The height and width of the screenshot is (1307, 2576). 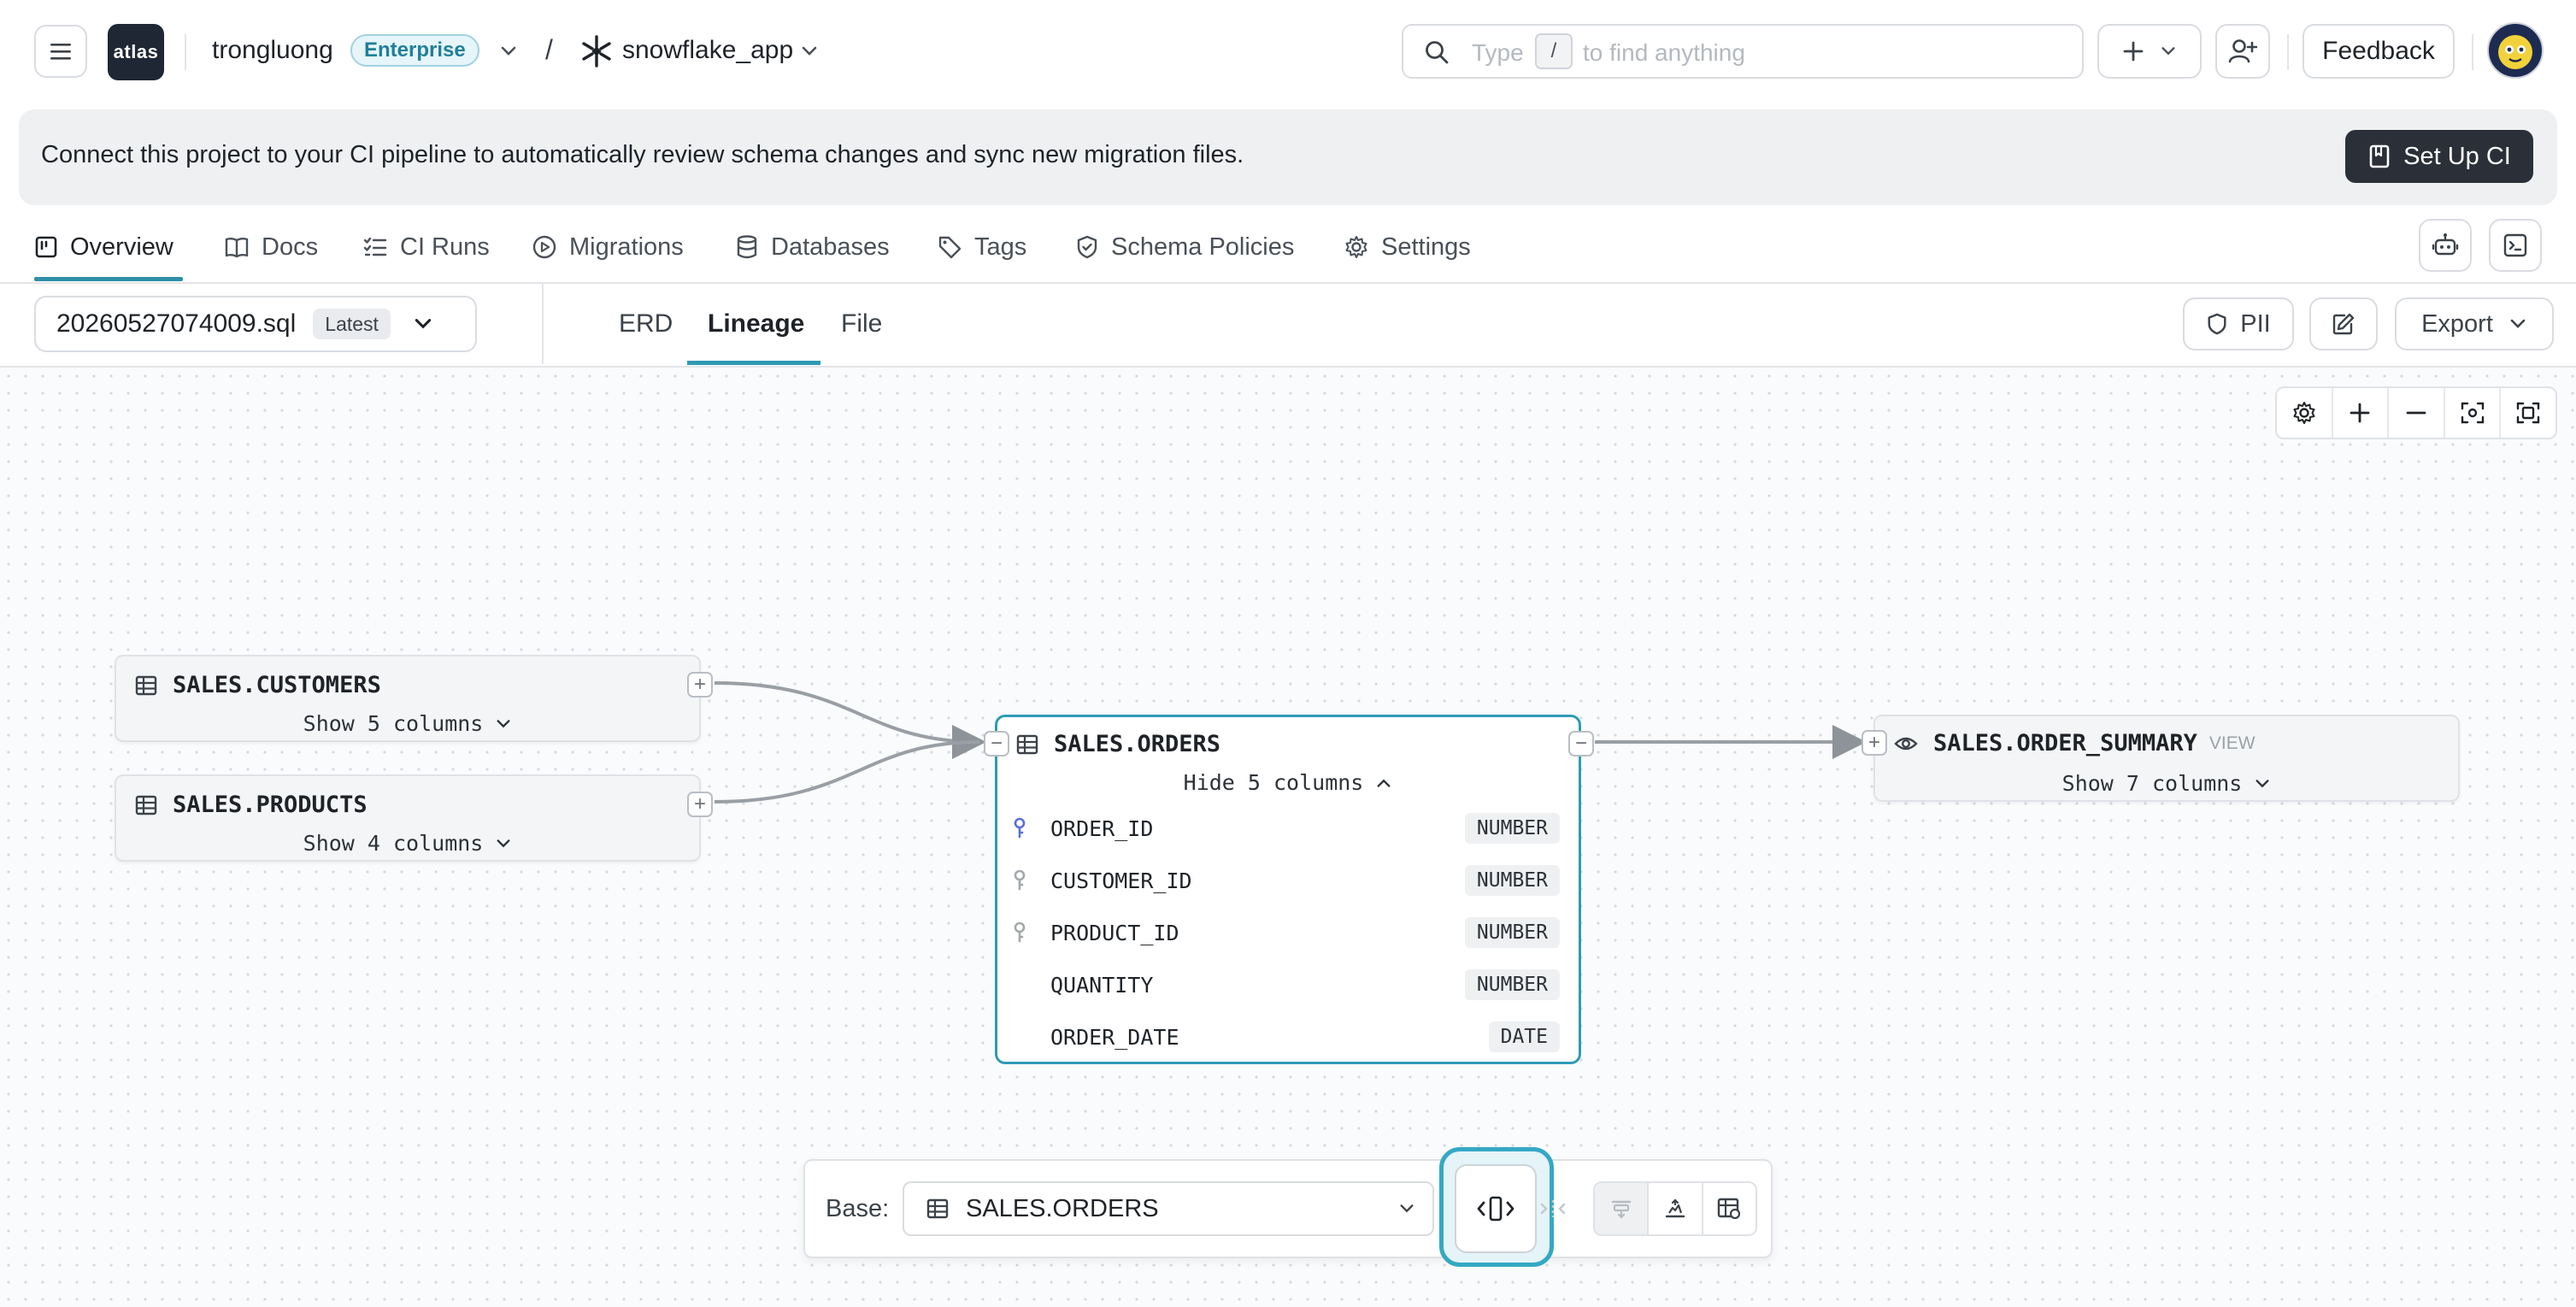 I want to click on tab-databases: Databases, so click(x=812, y=247).